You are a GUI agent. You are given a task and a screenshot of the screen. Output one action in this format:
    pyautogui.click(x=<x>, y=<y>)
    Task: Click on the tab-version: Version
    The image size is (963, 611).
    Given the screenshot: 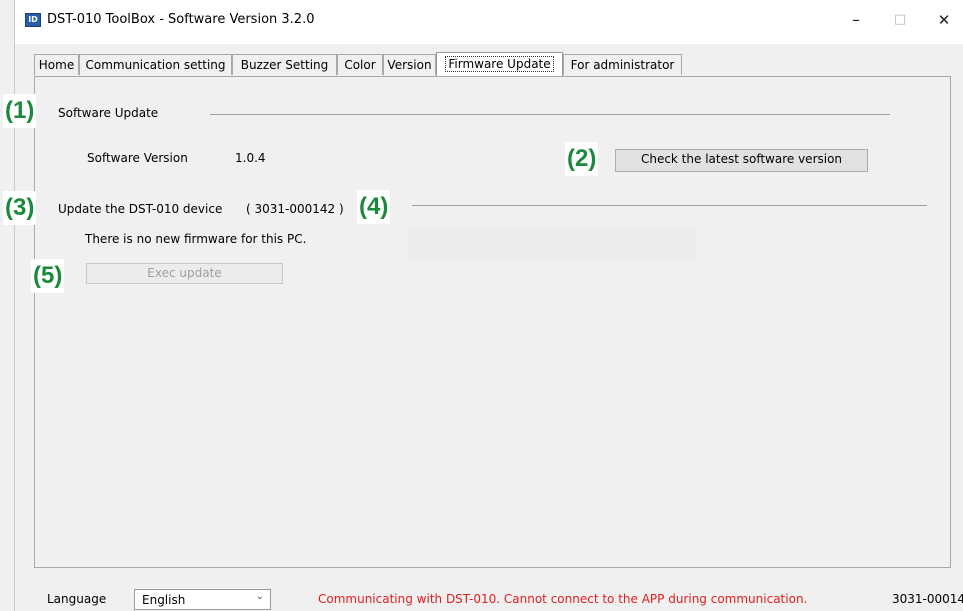 What is the action you would take?
    pyautogui.click(x=409, y=64)
    